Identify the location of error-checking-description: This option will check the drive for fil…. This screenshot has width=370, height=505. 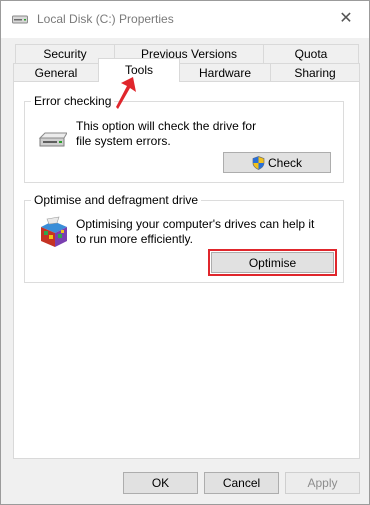
(166, 133).